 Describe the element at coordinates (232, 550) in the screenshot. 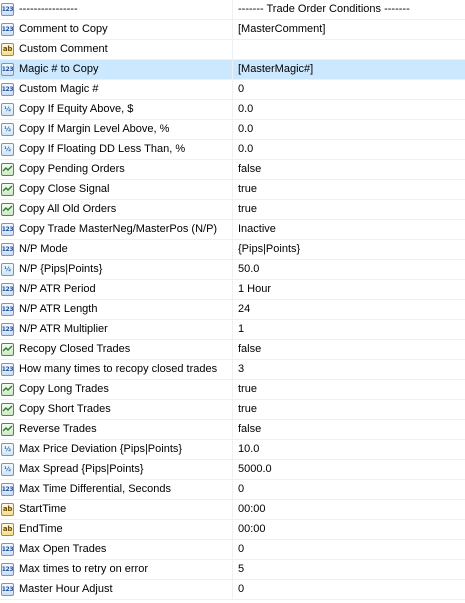

I see `parameter-row: 123 Max Open Trades 0` at that location.